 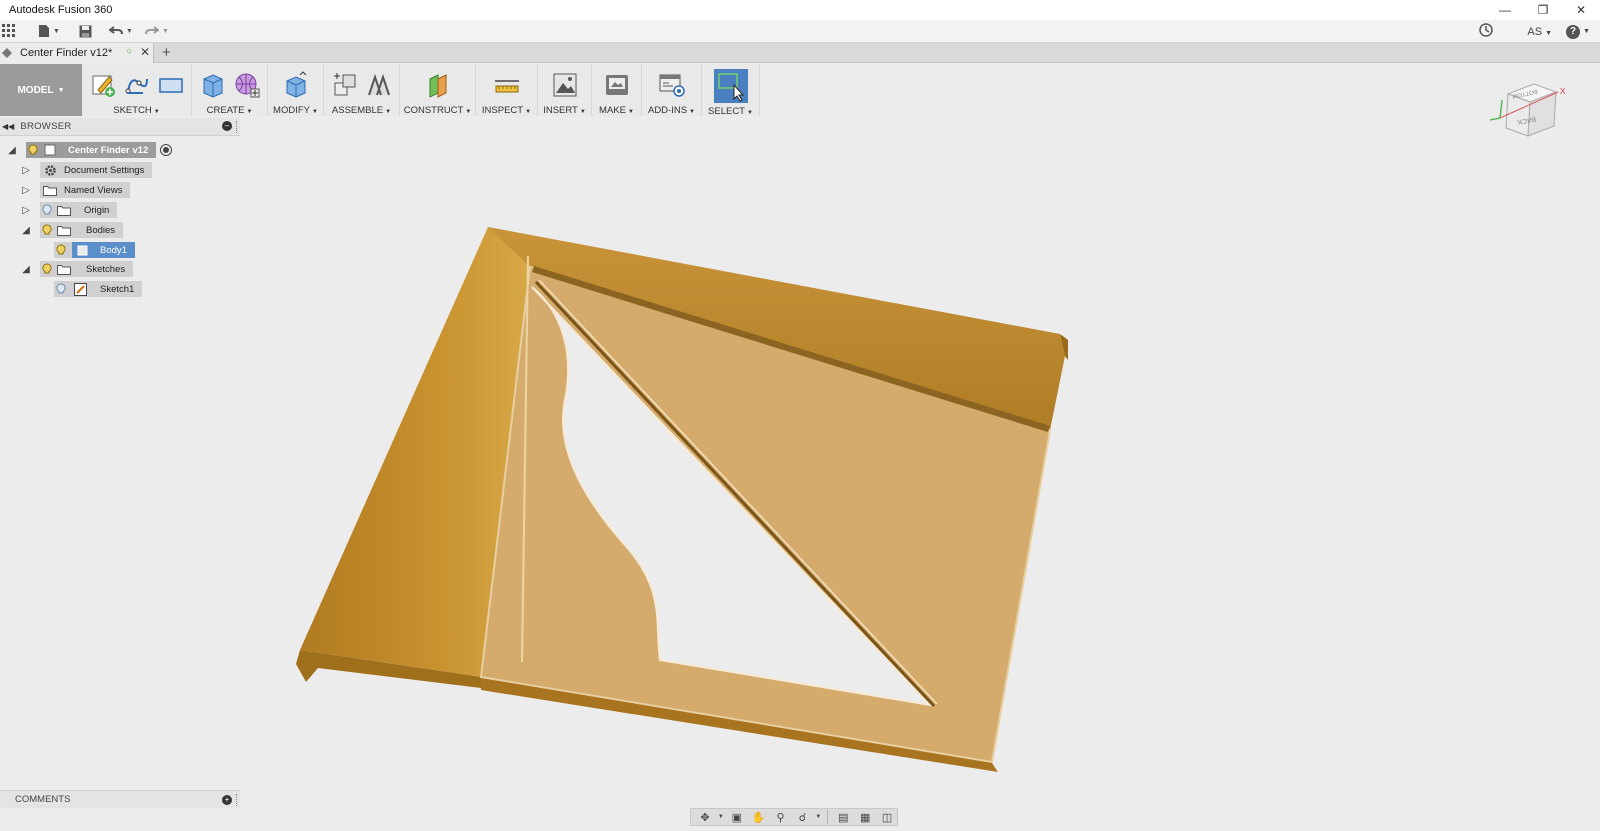 What do you see at coordinates (8, 126) in the screenshot?
I see `collapse-browser-icon: ◀◀` at bounding box center [8, 126].